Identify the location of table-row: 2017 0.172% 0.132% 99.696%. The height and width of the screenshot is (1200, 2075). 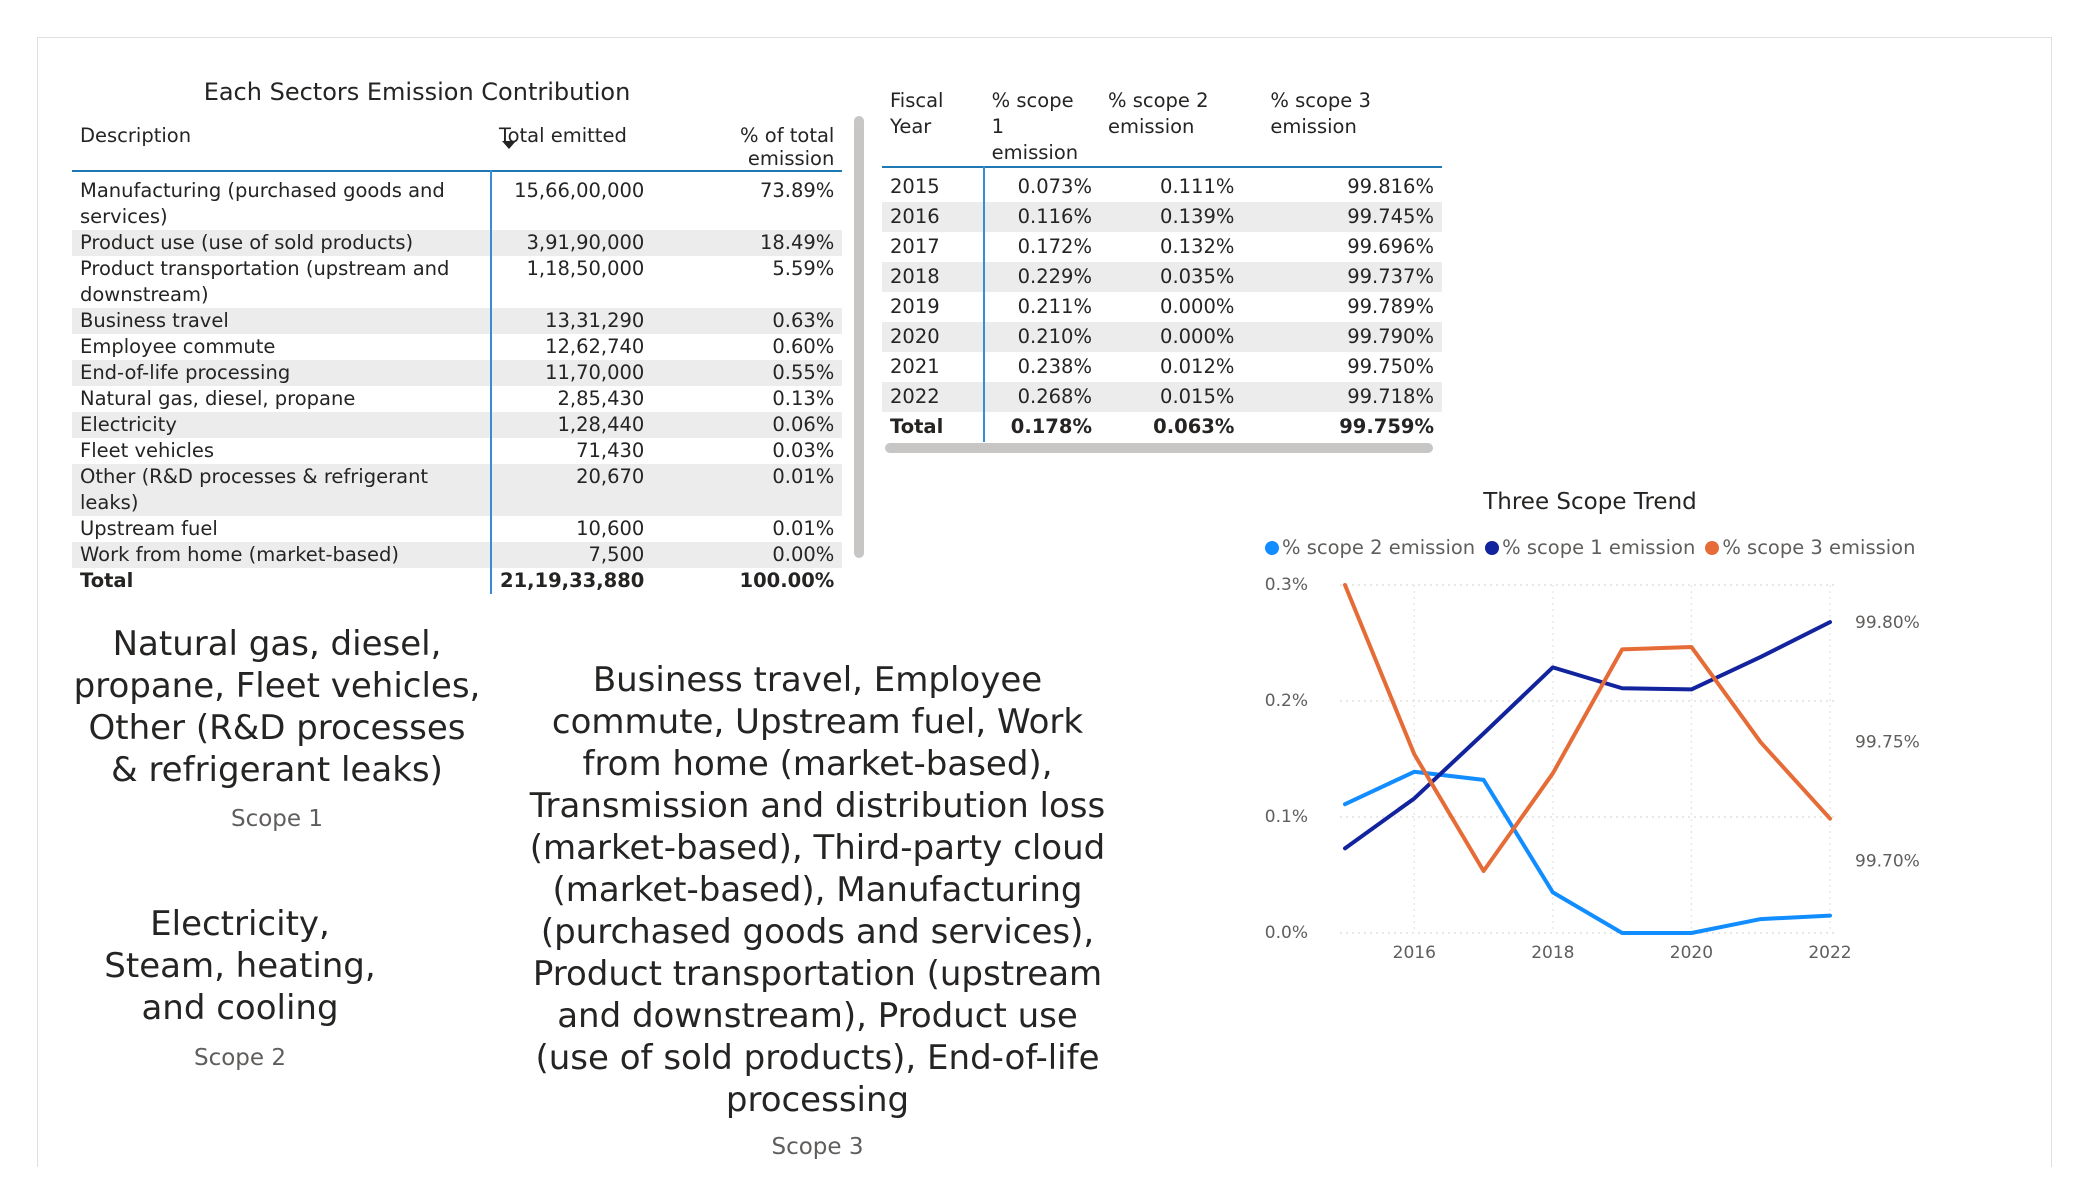
(1162, 247).